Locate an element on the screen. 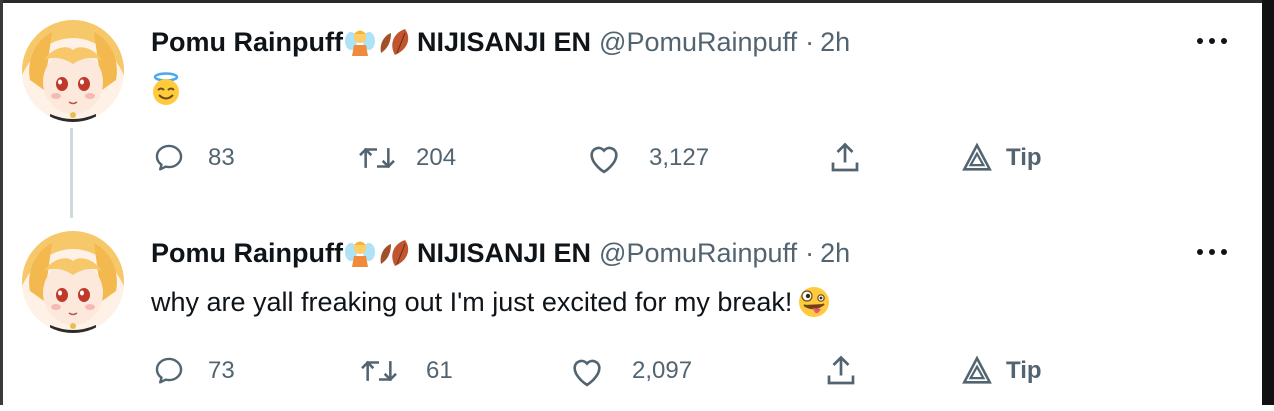 Image resolution: width=1274 pixels, height=411 pixels. like-button: 2,097 is located at coordinates (630, 371).